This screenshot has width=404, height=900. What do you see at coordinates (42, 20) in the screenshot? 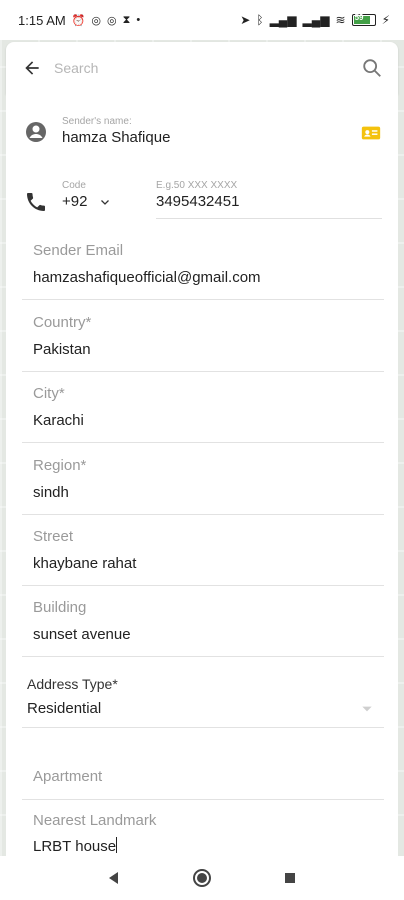
I see `status-time: 1:15 AM` at bounding box center [42, 20].